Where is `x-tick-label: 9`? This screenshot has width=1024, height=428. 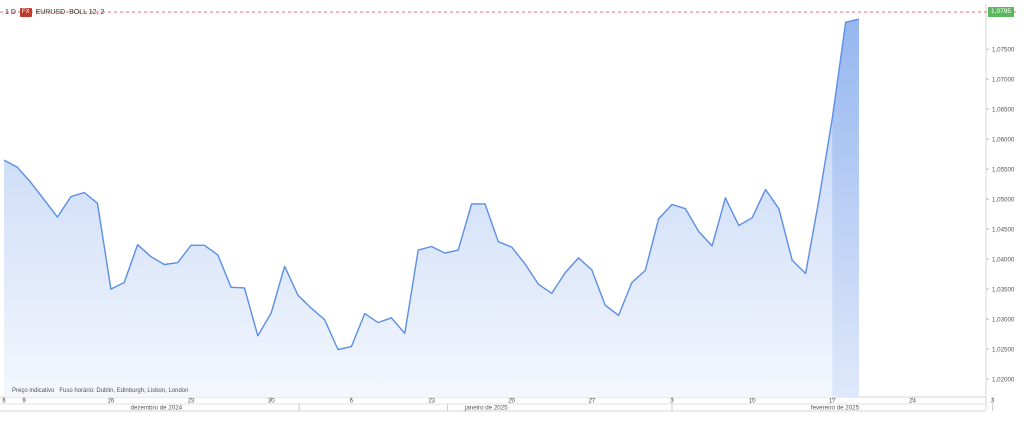 x-tick-label: 9 is located at coordinates (24, 401).